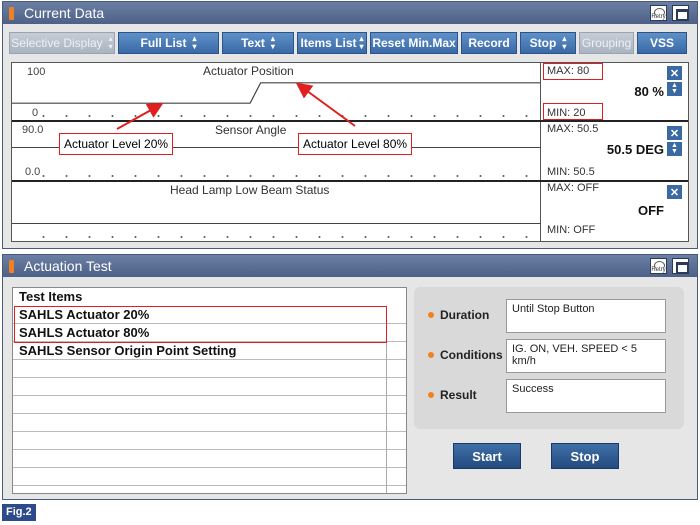 The height and width of the screenshot is (525, 700). I want to click on stop-record-button: Stop ▴ ▾, so click(548, 43).